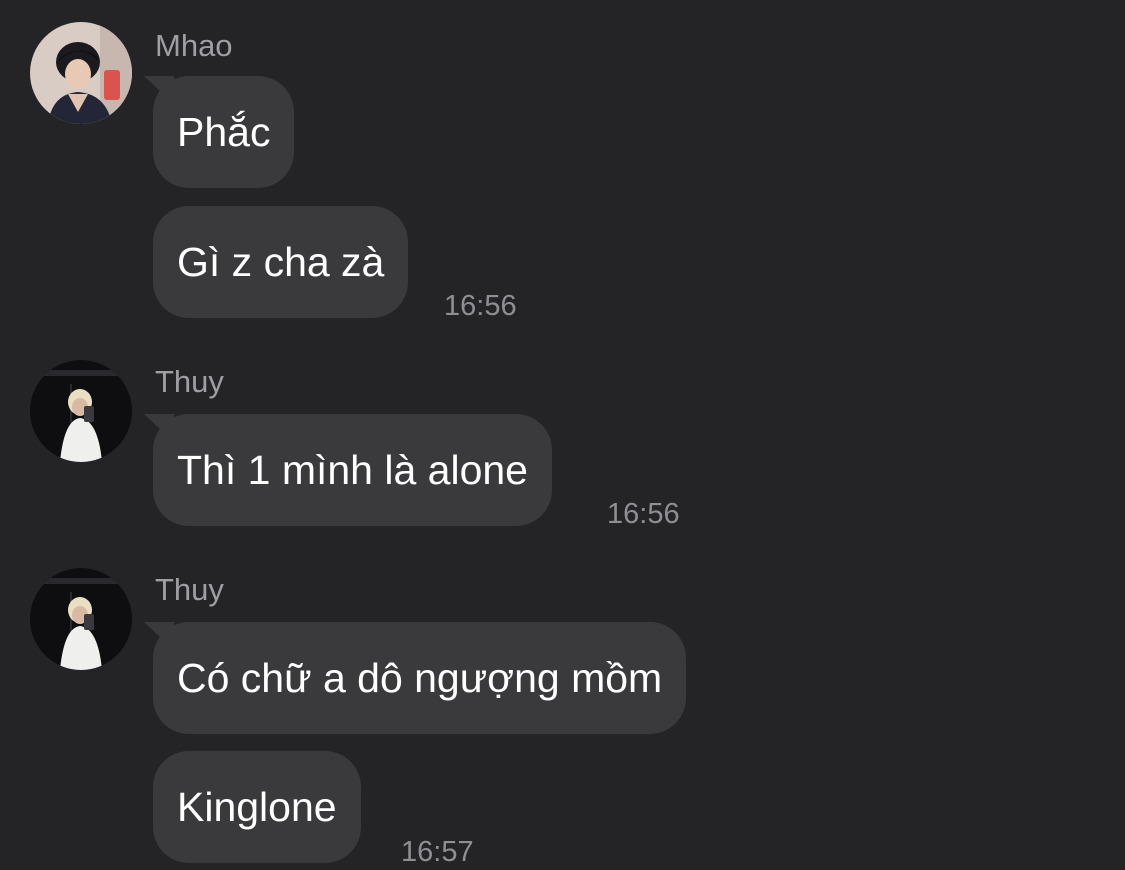 This screenshot has height=870, width=1125. I want to click on message-bubble: Có chữ a dô ngượng mồm, so click(420, 678).